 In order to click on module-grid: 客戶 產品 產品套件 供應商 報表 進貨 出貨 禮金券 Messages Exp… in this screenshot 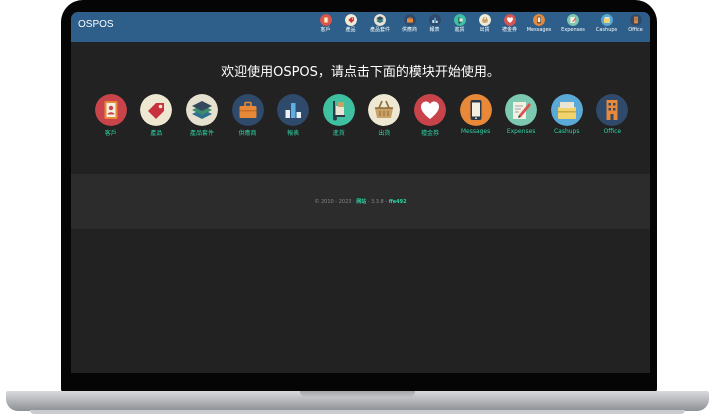, I will do `click(361, 115)`.